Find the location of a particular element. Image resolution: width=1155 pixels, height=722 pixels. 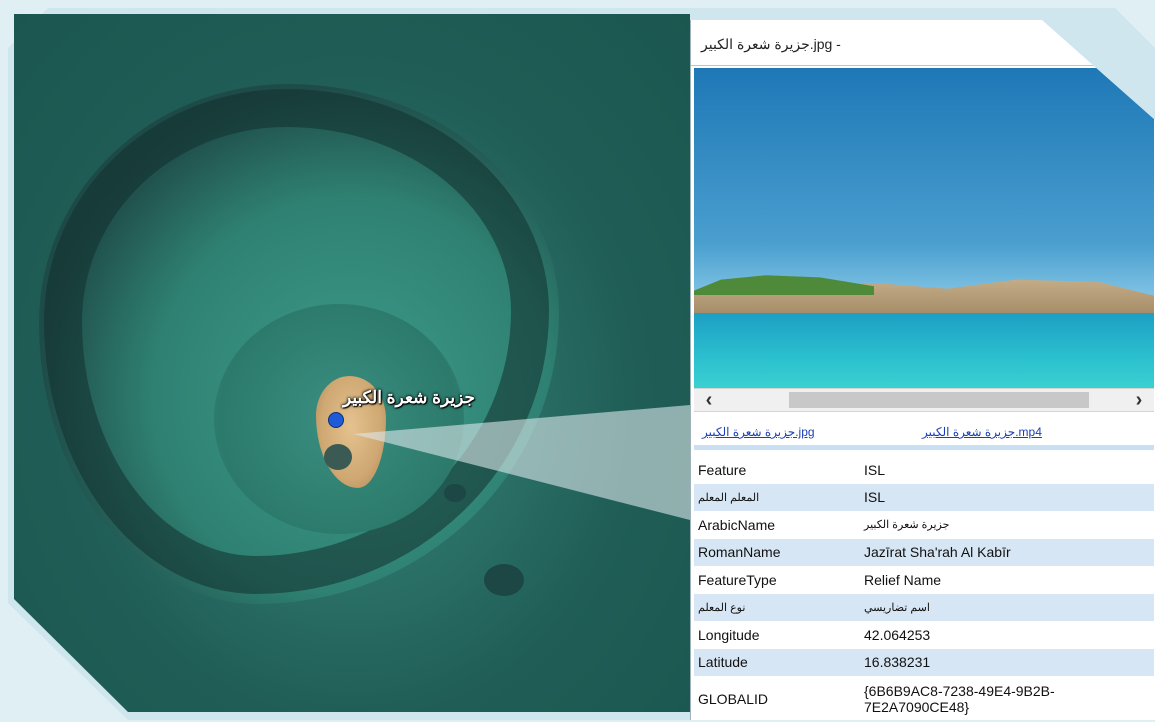

table-row: Longitude 42.064253 is located at coordinates (924, 635).